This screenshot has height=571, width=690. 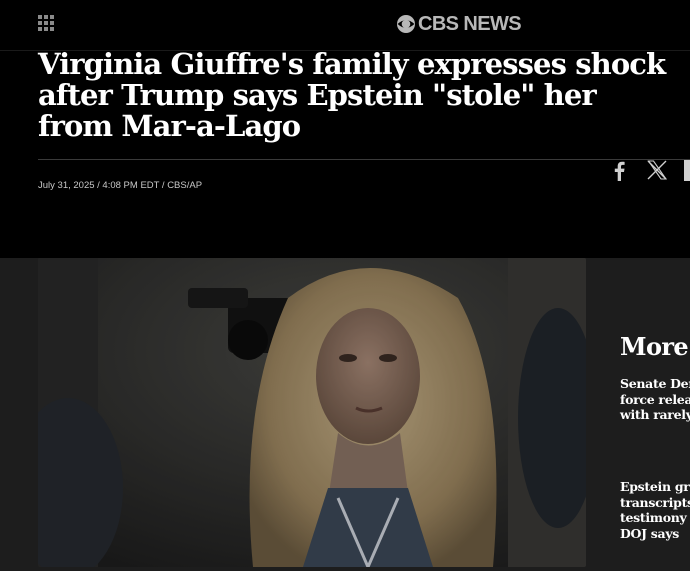 What do you see at coordinates (345, 25) in the screenshot?
I see `site-header: CBS NEWS` at bounding box center [345, 25].